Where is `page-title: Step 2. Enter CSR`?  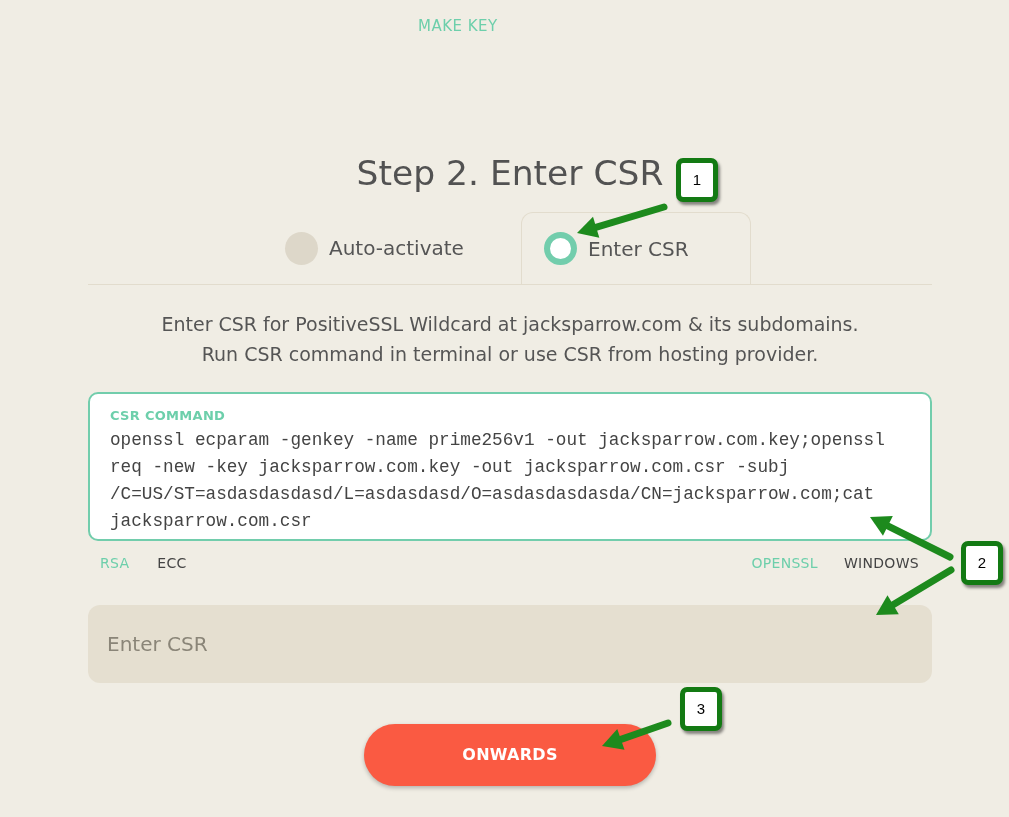 page-title: Step 2. Enter CSR is located at coordinates (510, 173).